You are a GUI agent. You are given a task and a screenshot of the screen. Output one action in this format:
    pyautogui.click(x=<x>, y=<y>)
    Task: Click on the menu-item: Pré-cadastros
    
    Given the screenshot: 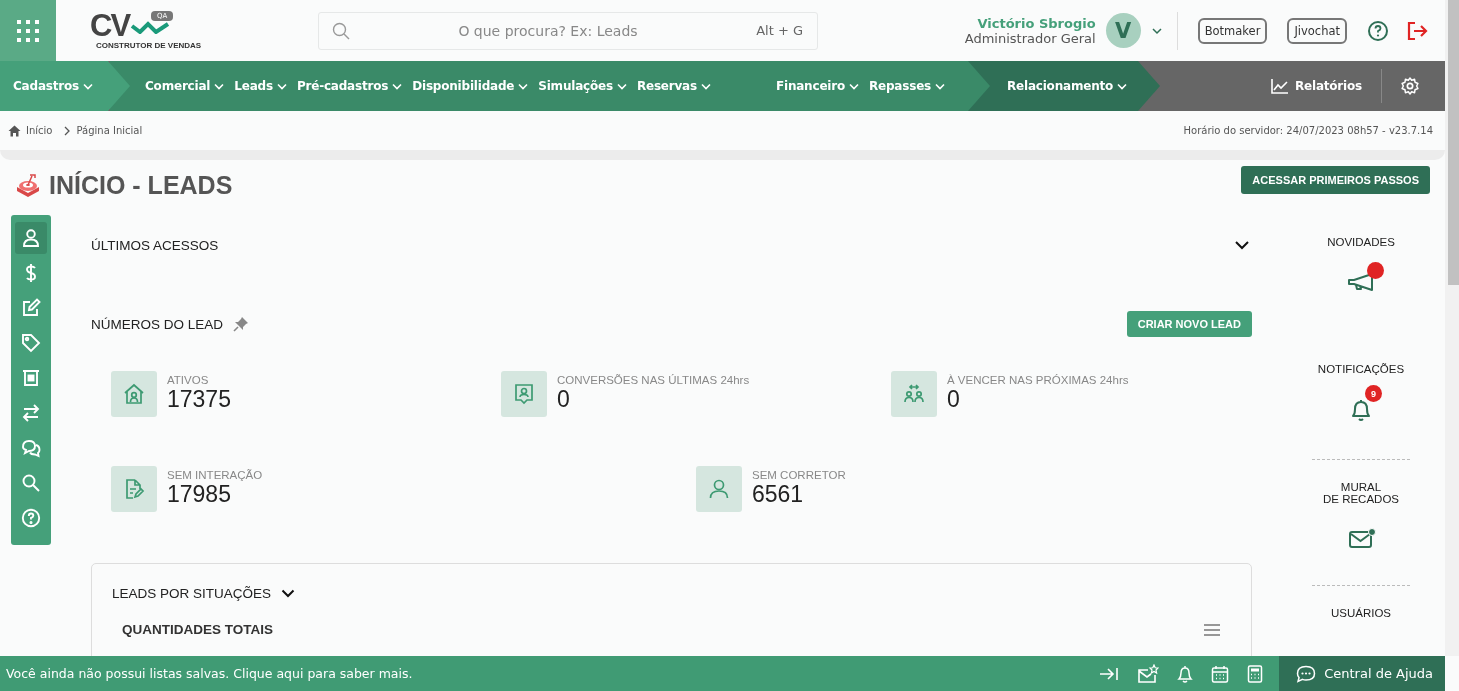 What is the action you would take?
    pyautogui.click(x=349, y=86)
    